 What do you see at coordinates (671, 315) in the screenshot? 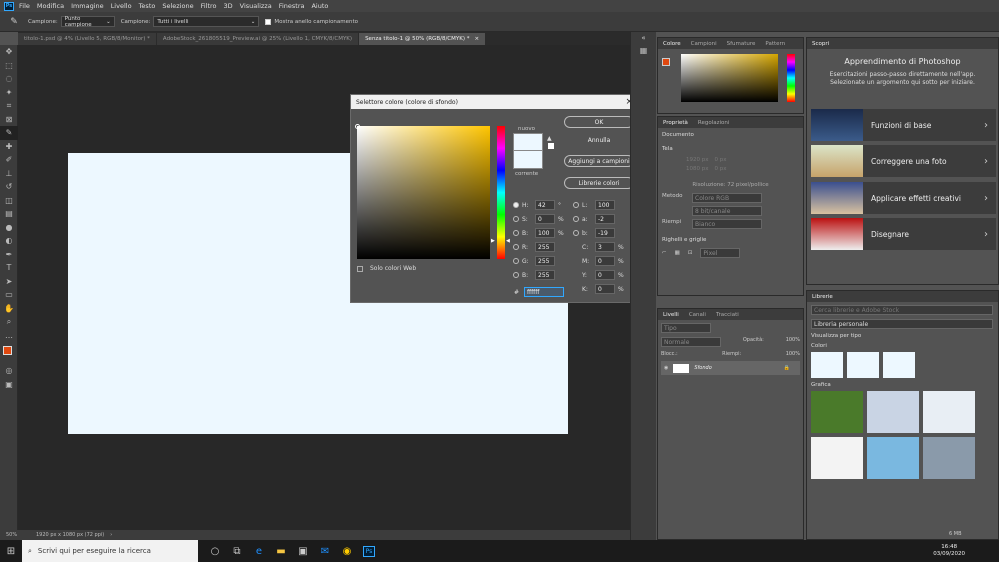
I see `tab-livelli: Livelli` at bounding box center [671, 315].